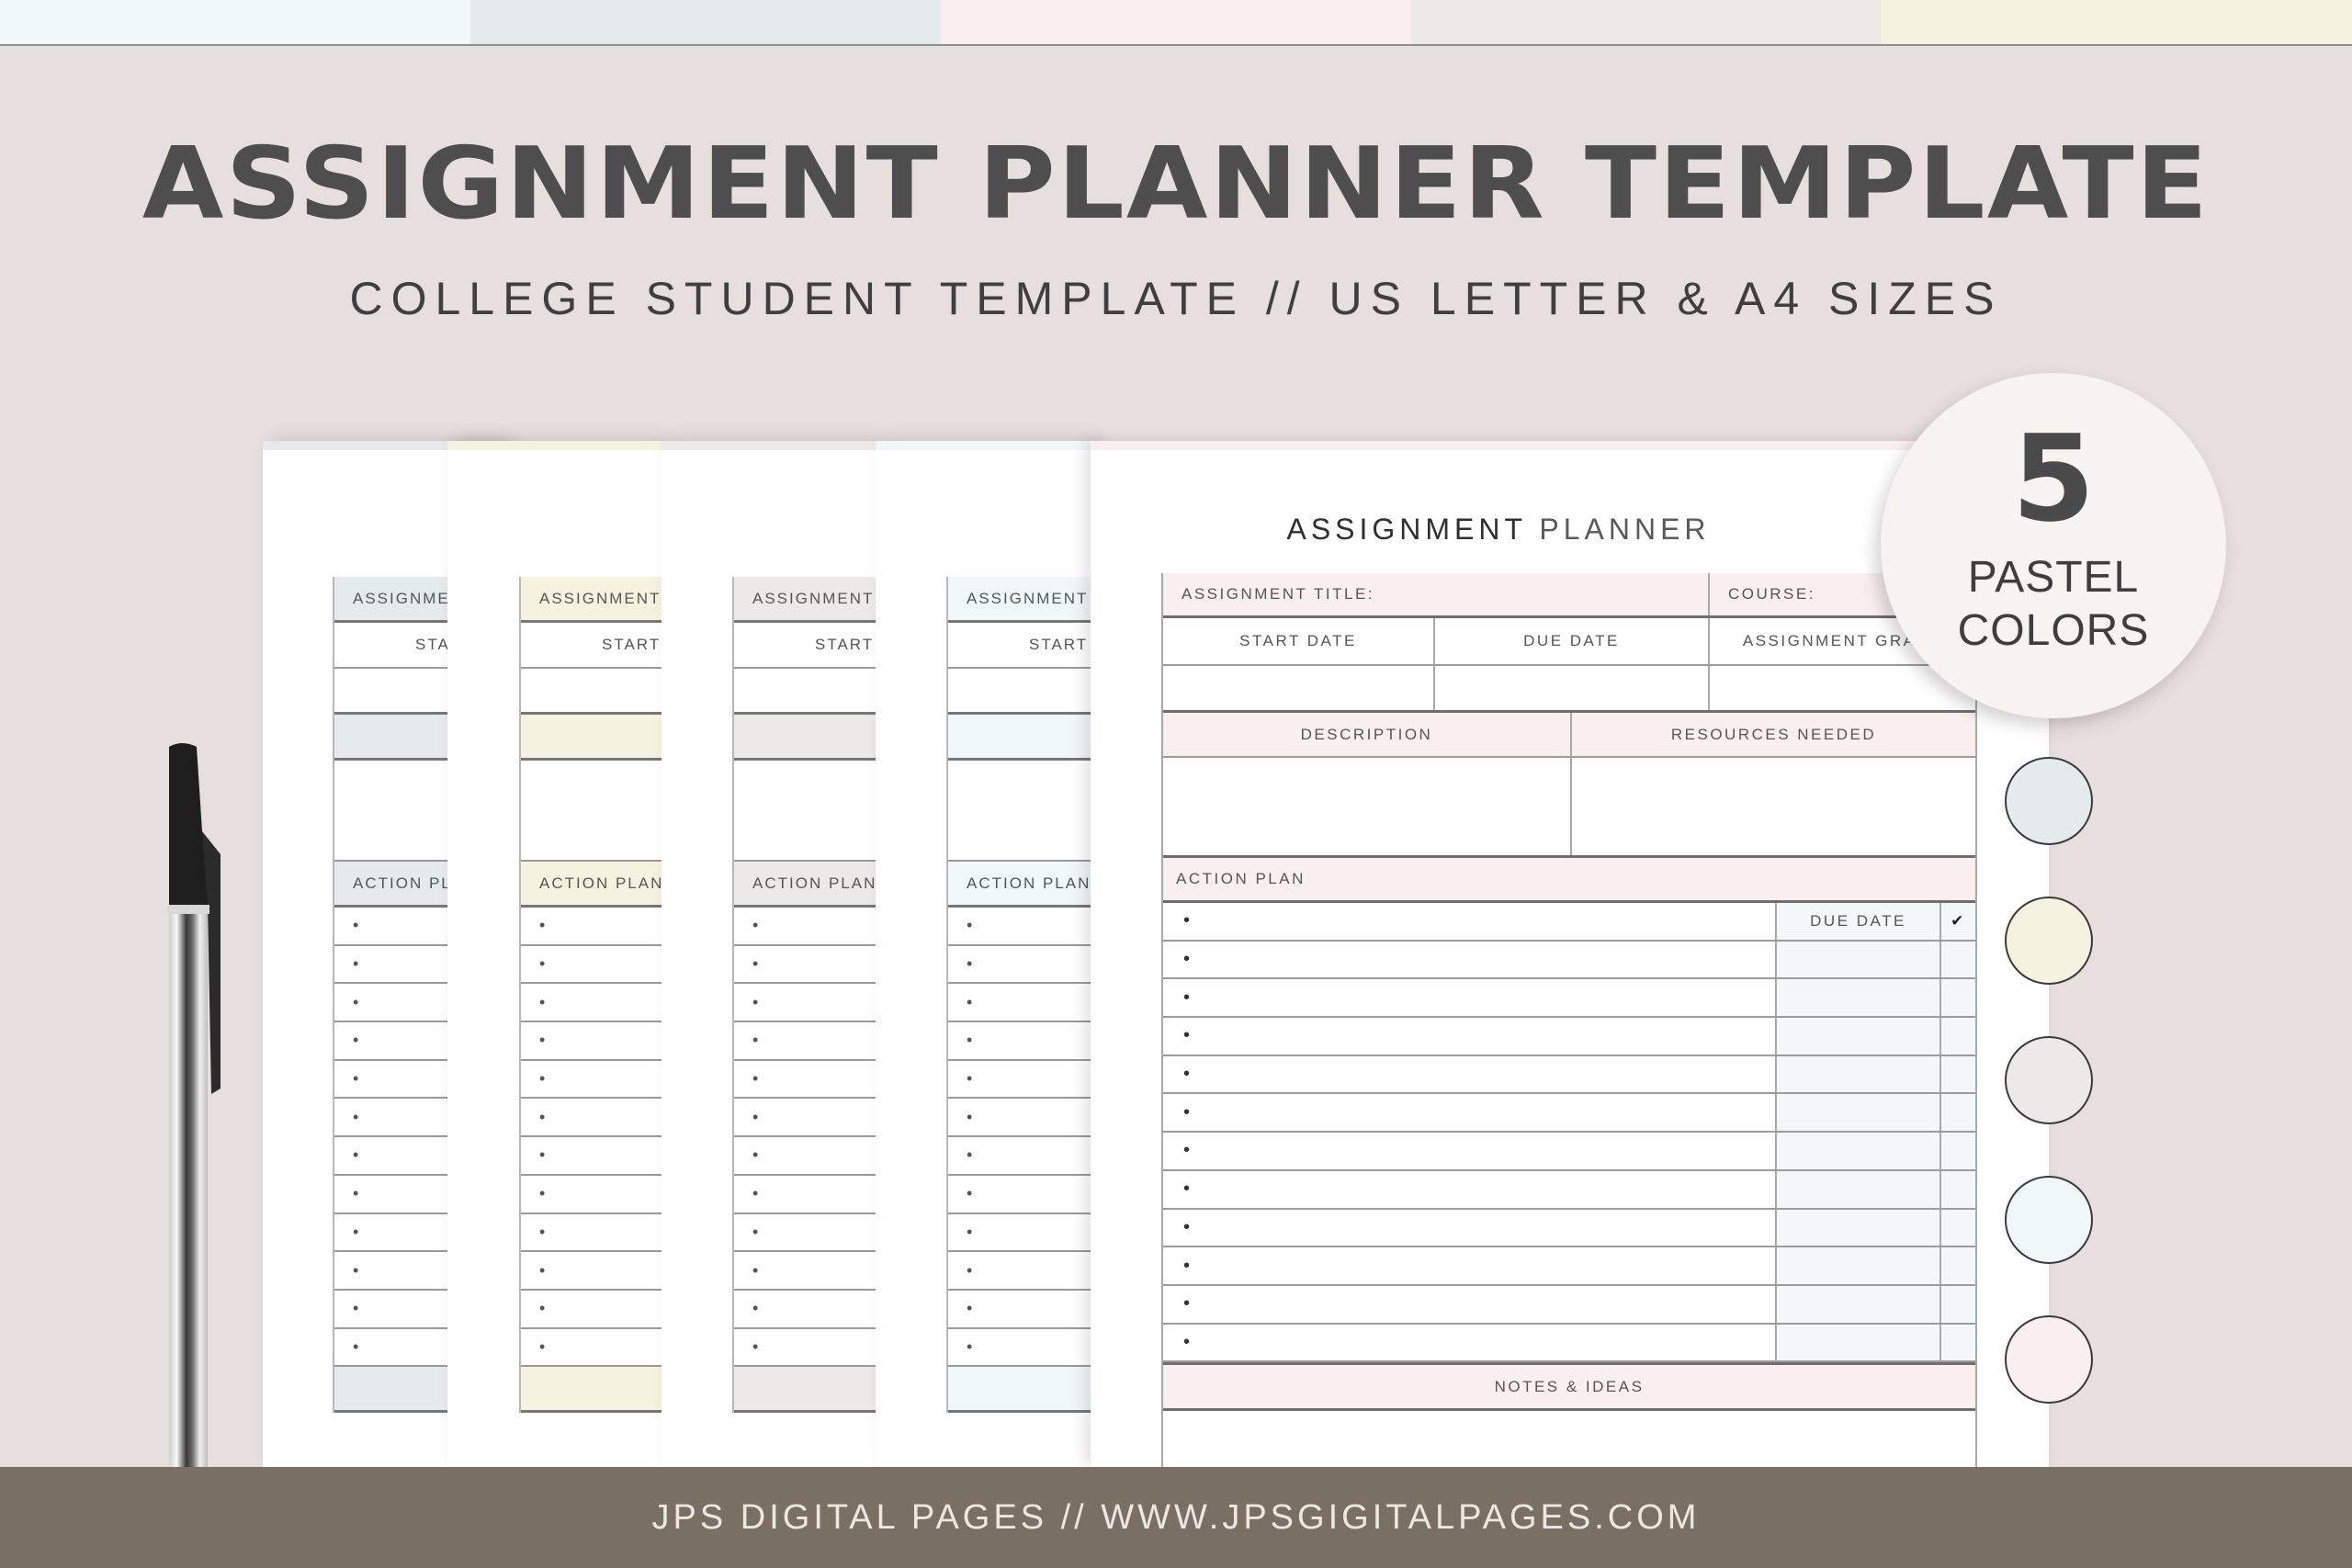 The image size is (2352, 1568). I want to click on action-rows: • • • • • • • • • • • •, so click(591, 1138).